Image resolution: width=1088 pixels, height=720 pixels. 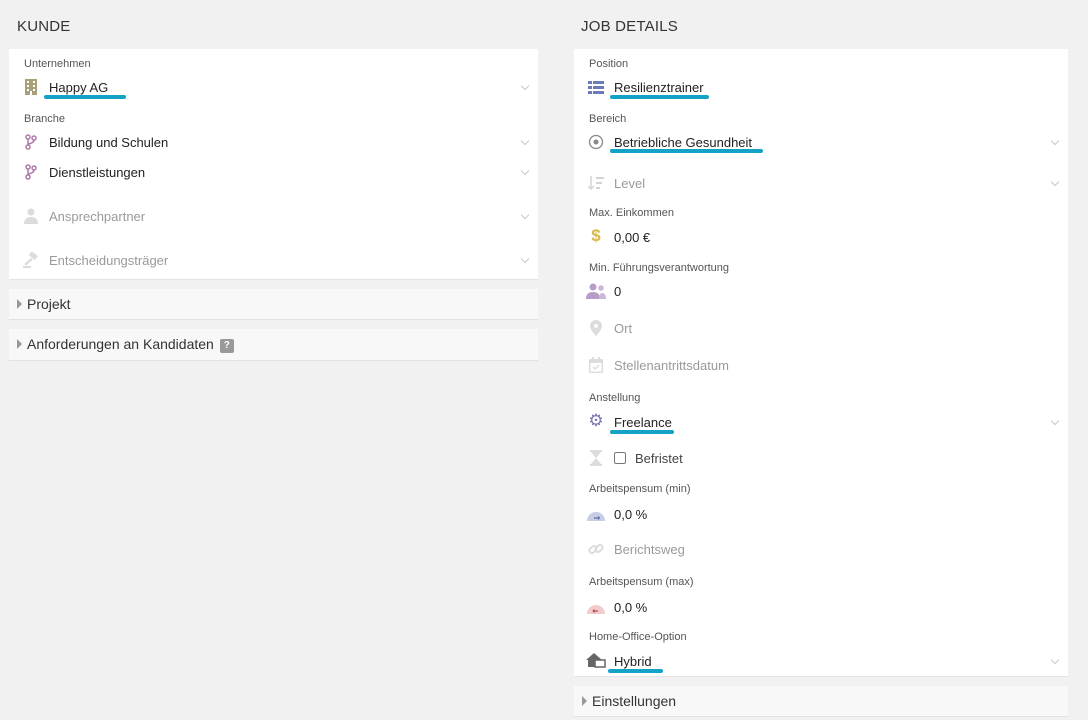 What do you see at coordinates (596, 420) in the screenshot?
I see `gear-icon: ⚙` at bounding box center [596, 420].